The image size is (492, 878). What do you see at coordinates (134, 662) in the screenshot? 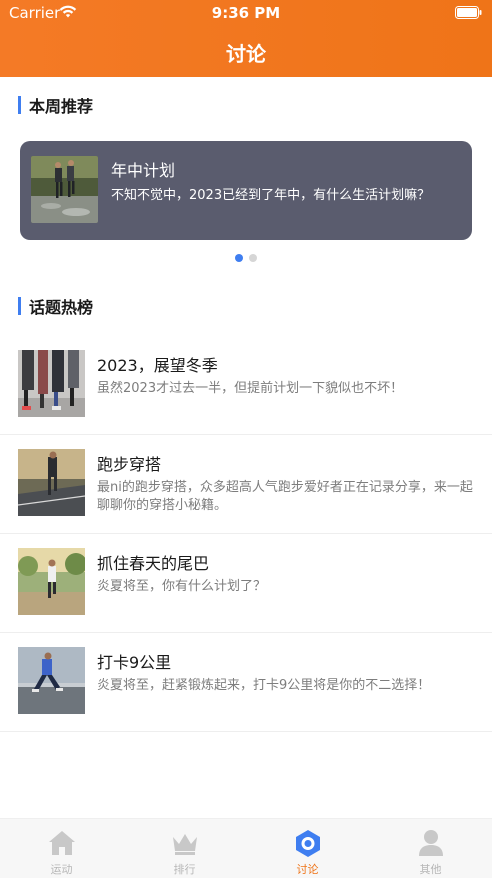
I see `topic-title: 打卡9公里` at bounding box center [134, 662].